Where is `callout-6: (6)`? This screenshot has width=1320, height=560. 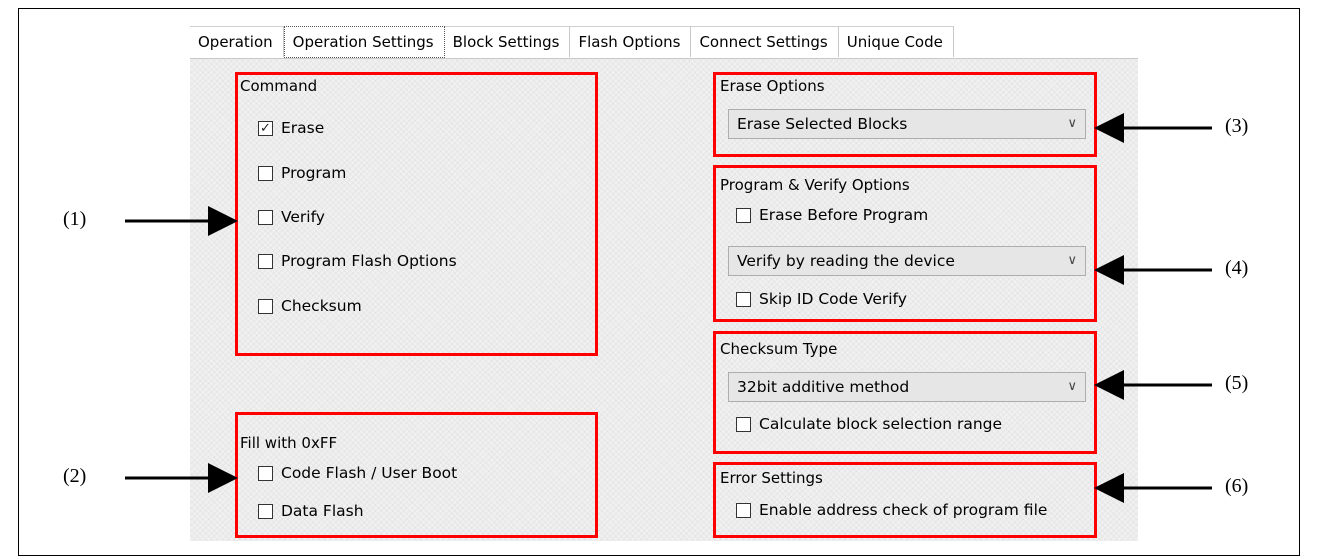
callout-6: (6) is located at coordinates (1237, 486).